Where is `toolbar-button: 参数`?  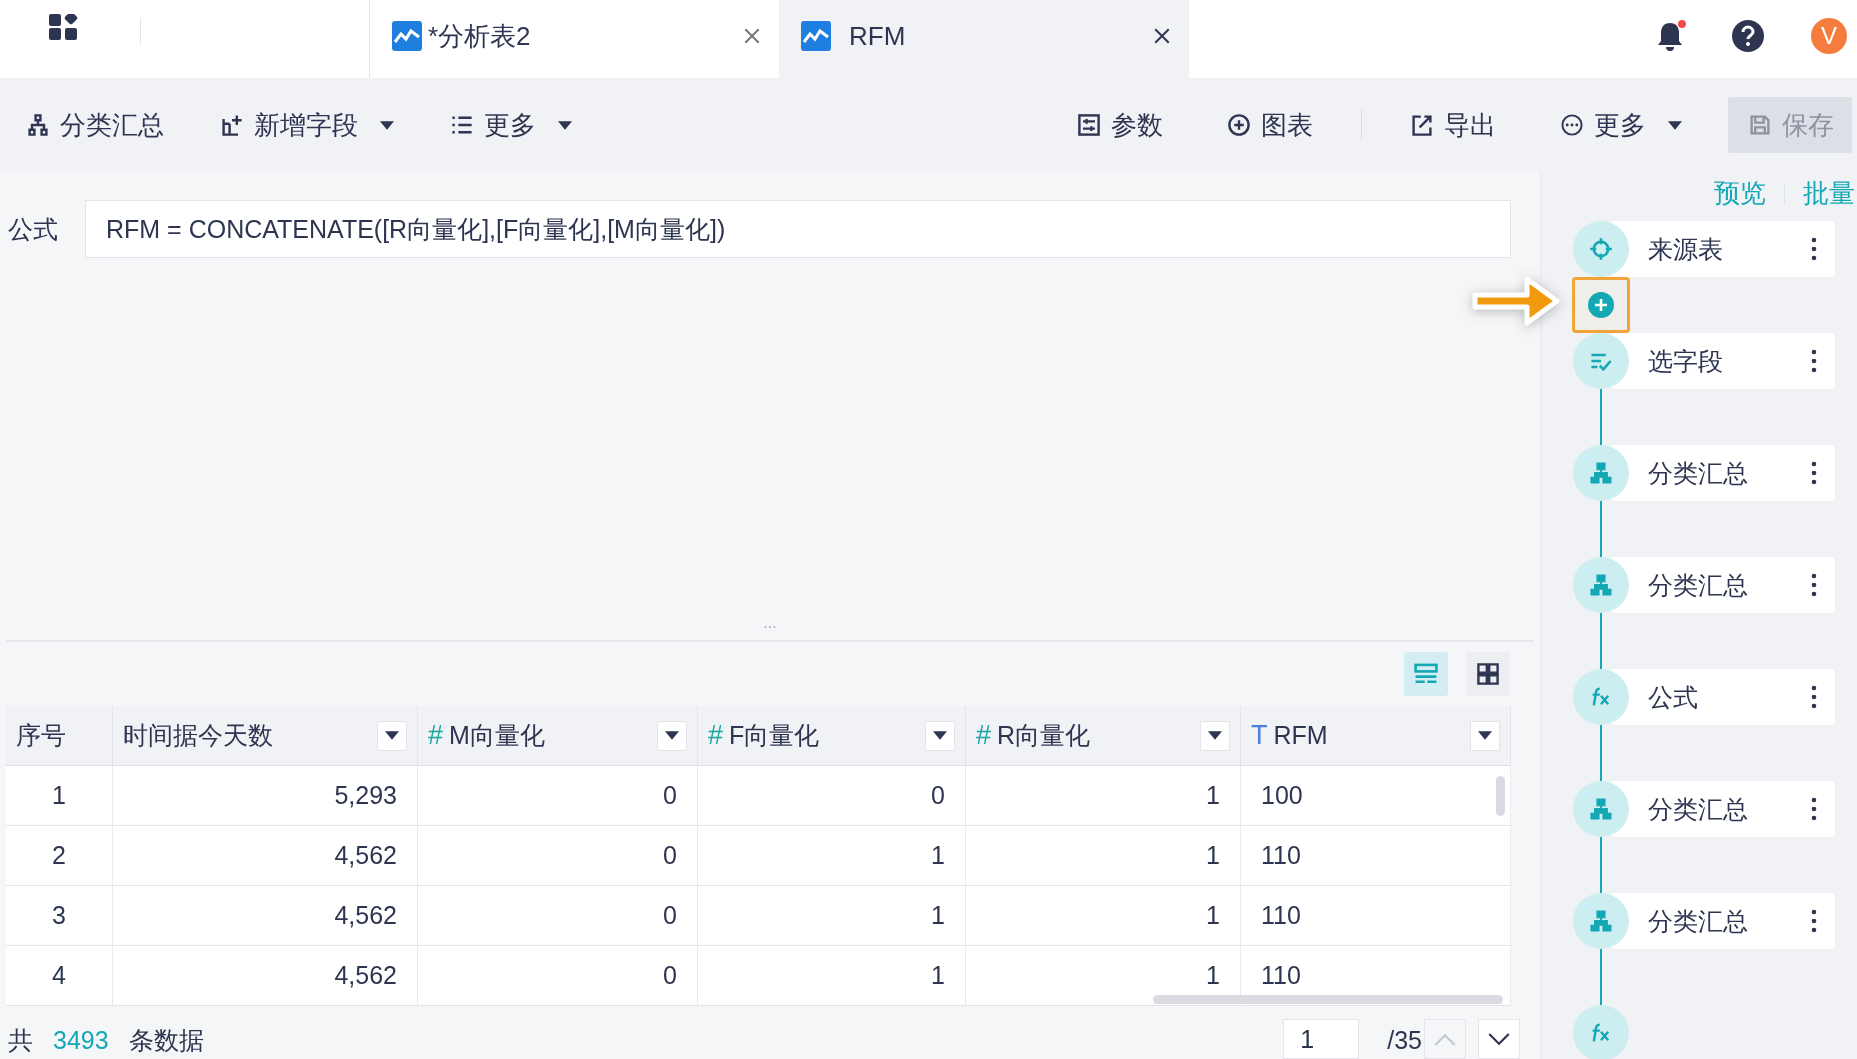 toolbar-button: 参数 is located at coordinates (1120, 125).